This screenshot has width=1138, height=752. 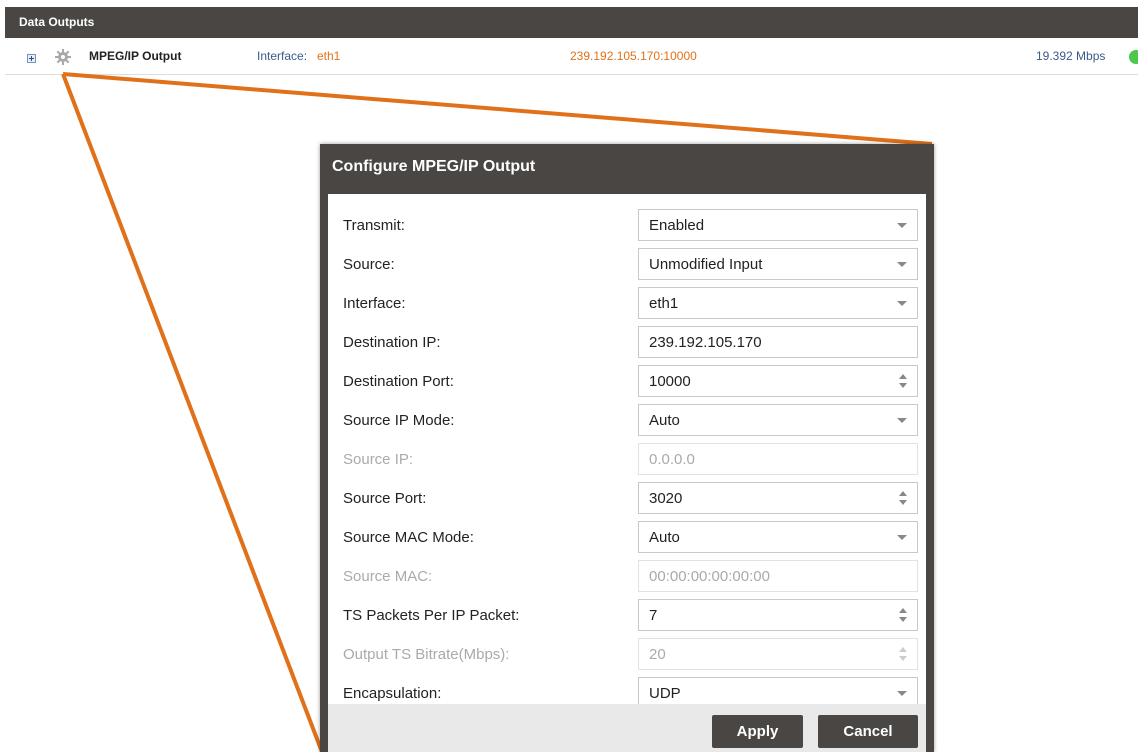 What do you see at coordinates (431, 615) in the screenshot?
I see `ts-packets-label: TS Packets Per IP Packet:` at bounding box center [431, 615].